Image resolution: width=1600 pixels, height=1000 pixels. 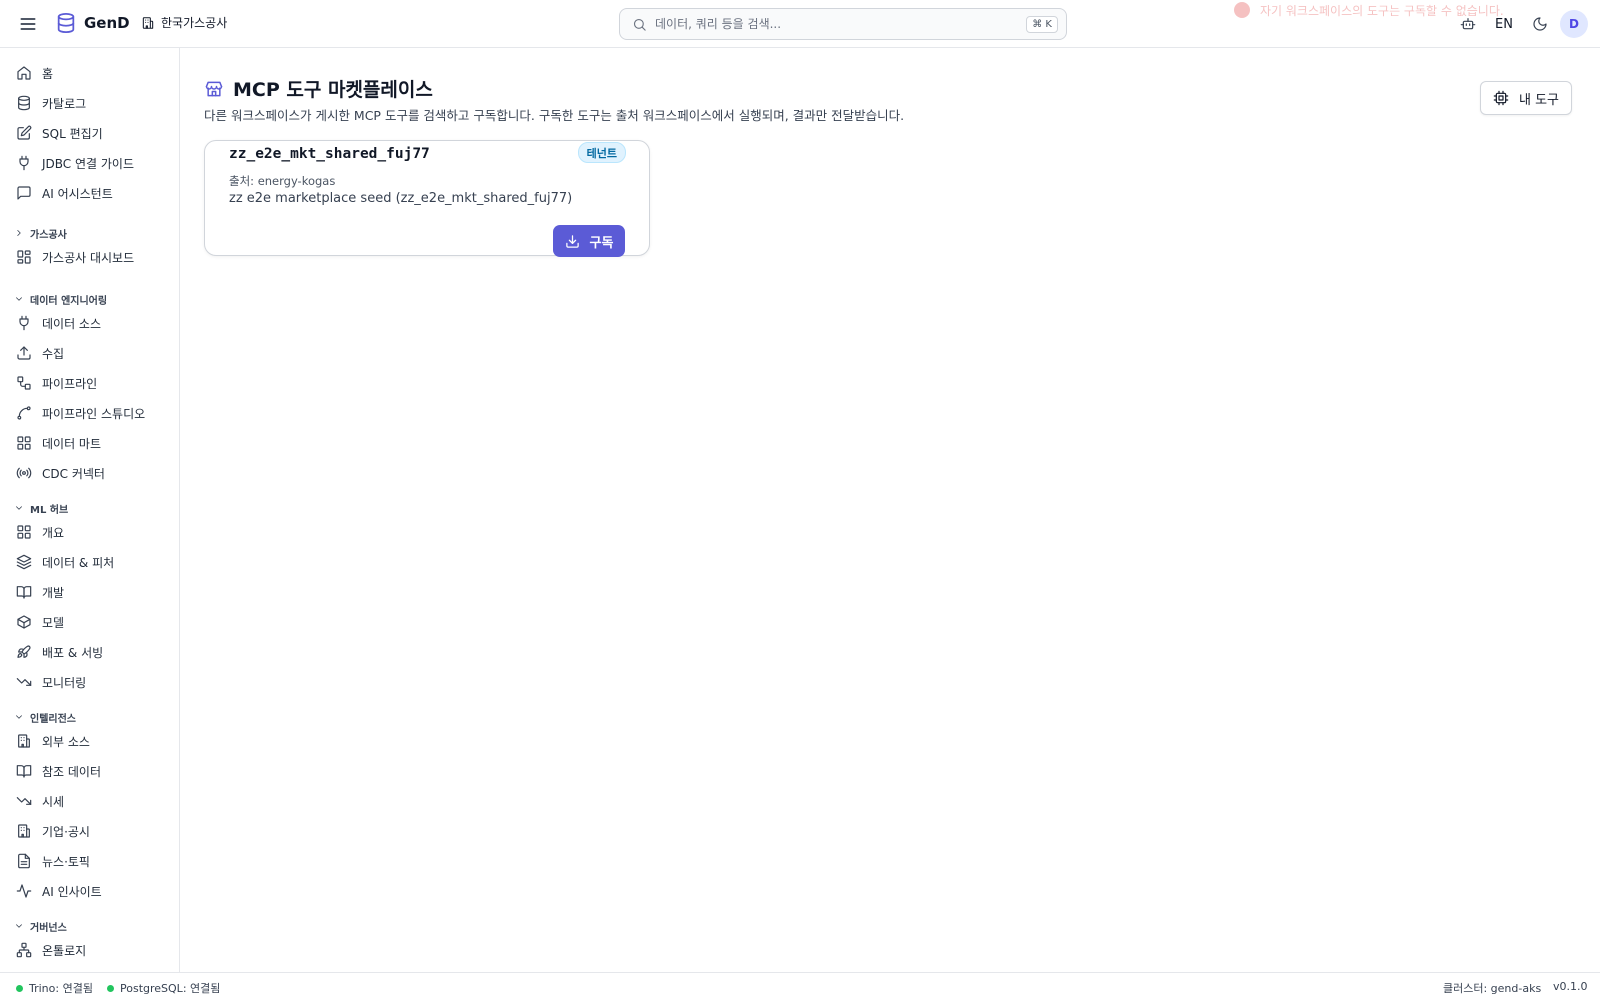 I want to click on sidebar-item-label: 온톨로지, so click(x=64, y=950).